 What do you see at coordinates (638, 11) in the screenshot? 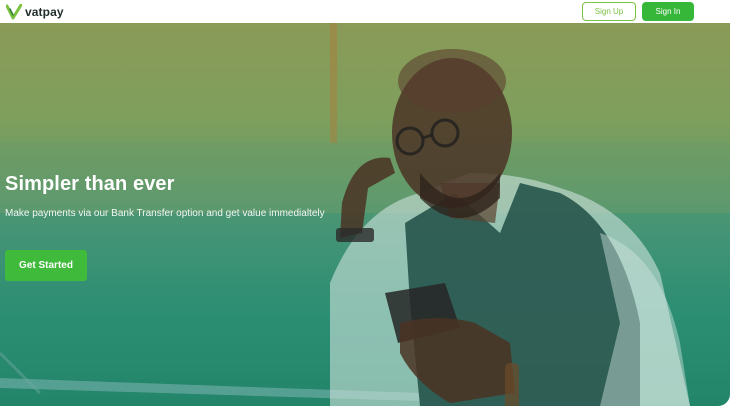
I see `auth-buttons: Sign Up Sign In` at bounding box center [638, 11].